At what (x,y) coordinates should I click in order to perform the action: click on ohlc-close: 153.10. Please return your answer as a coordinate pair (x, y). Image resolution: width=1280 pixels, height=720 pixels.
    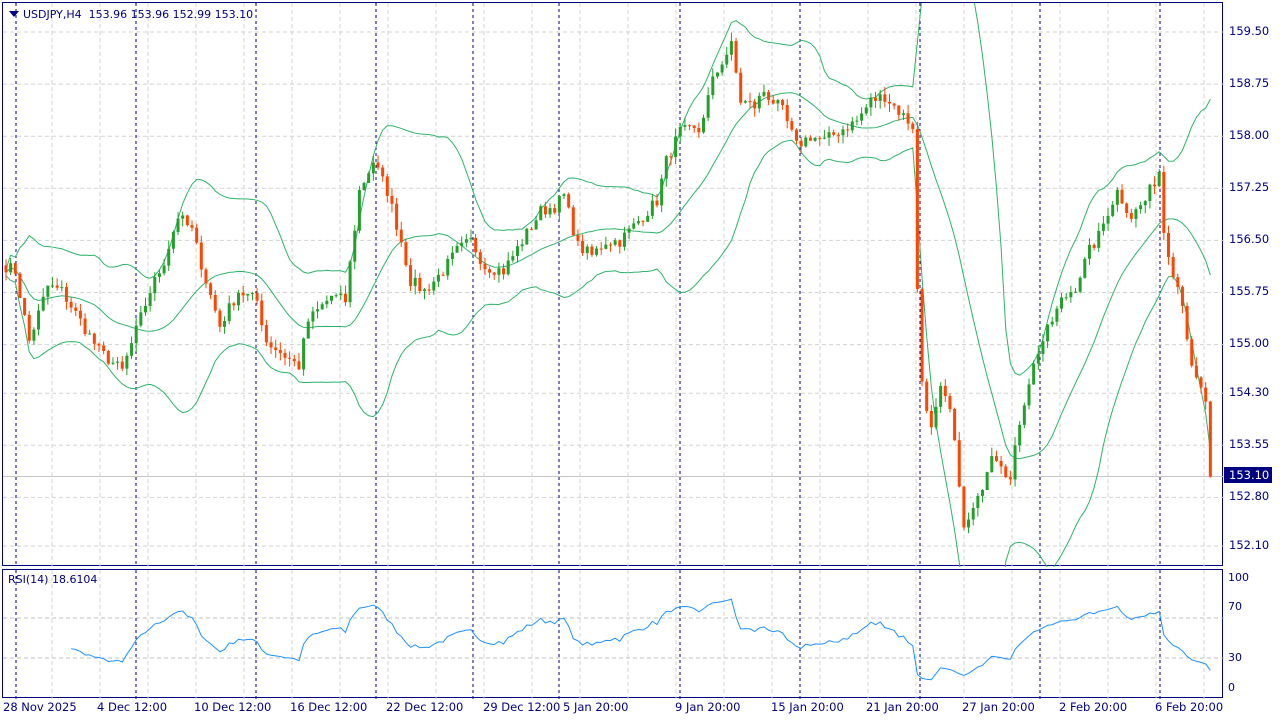
    Looking at the image, I should click on (234, 14).